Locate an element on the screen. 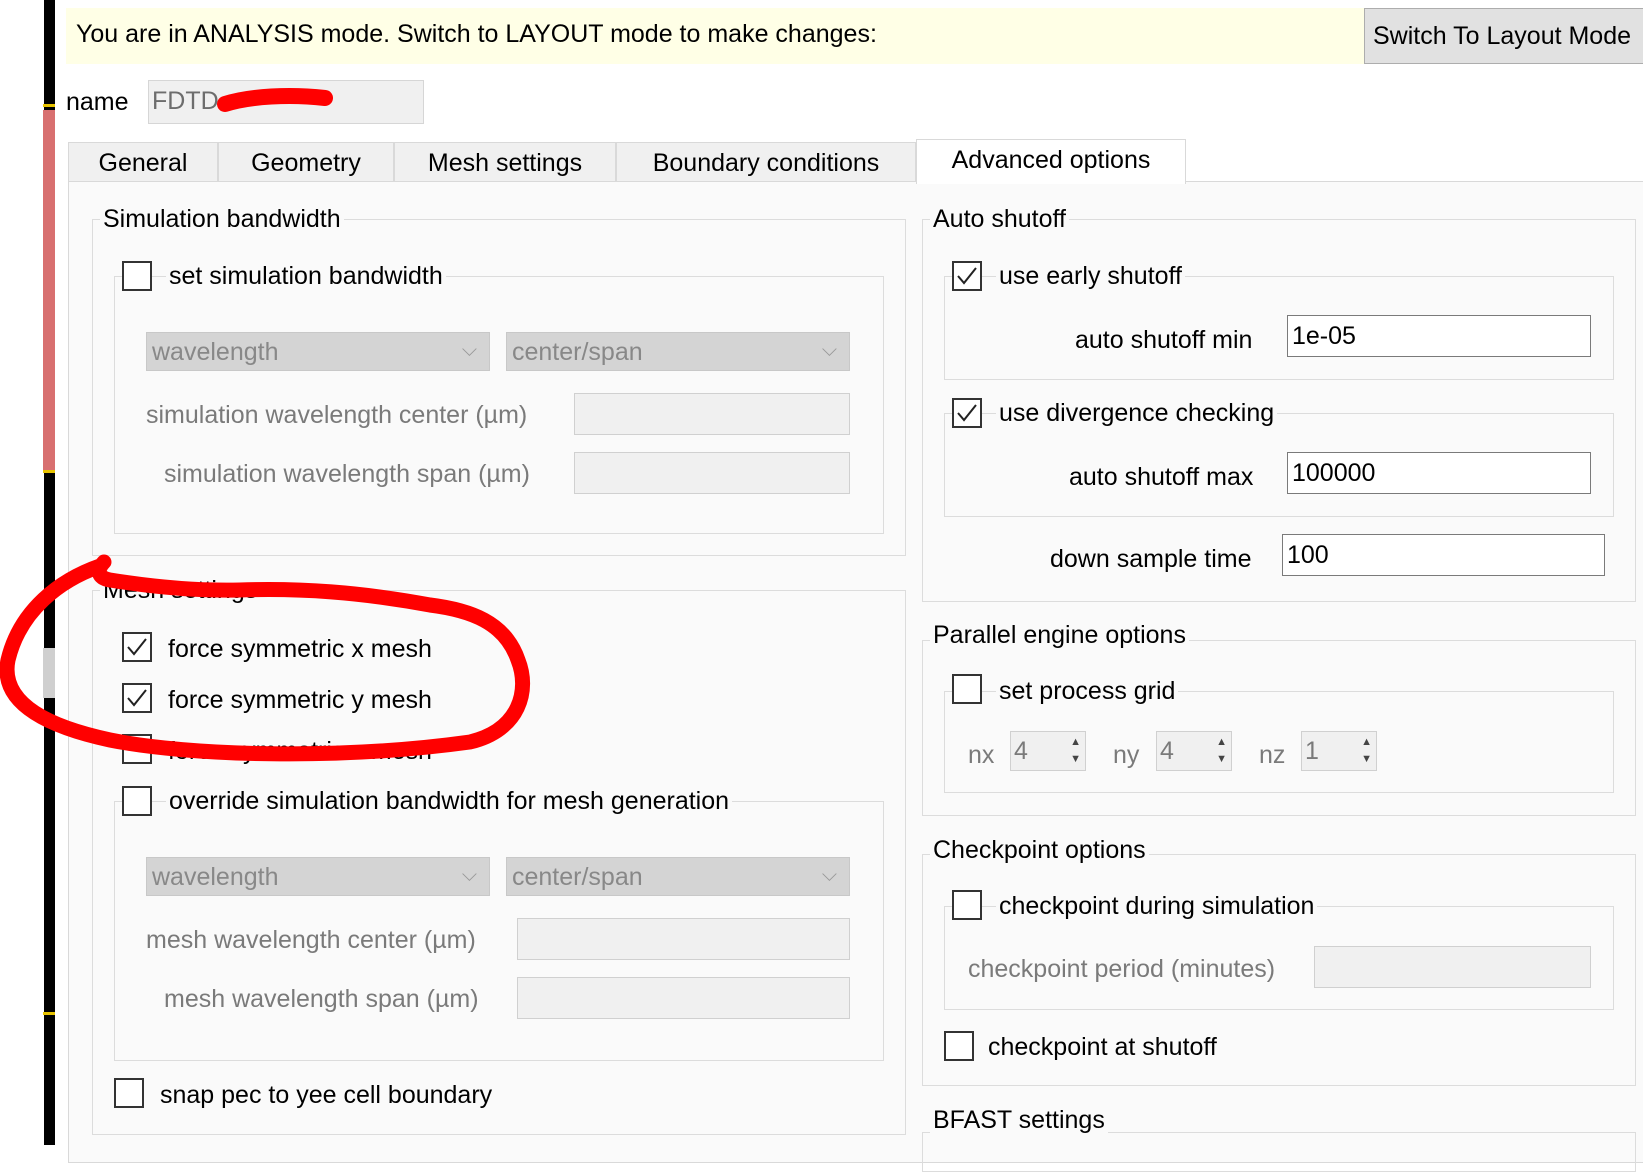  use-early-shutoff-checkbox is located at coordinates (967, 276).